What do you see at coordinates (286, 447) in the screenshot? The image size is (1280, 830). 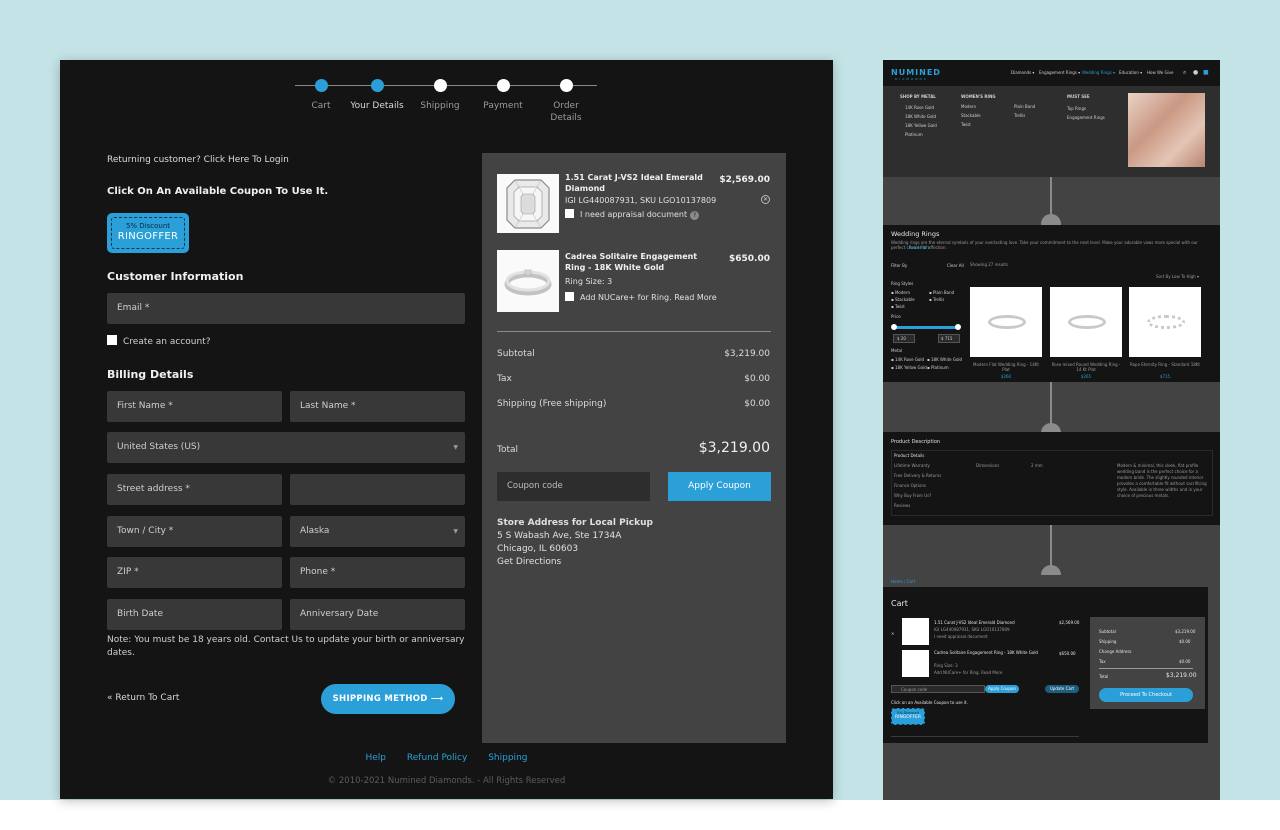 I see `country-select: United States (US) ▼` at bounding box center [286, 447].